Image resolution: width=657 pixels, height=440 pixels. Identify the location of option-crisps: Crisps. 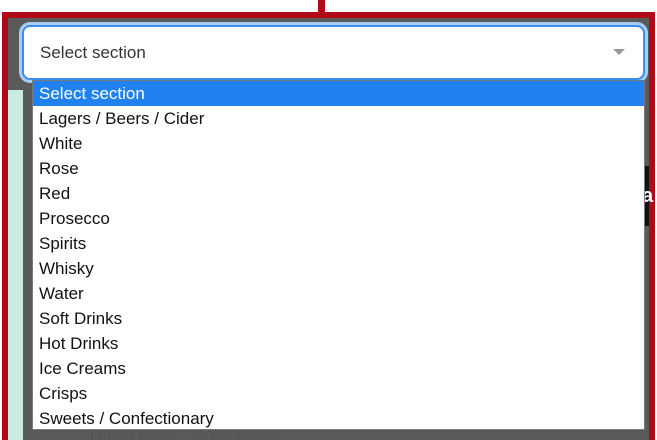
(338, 393).